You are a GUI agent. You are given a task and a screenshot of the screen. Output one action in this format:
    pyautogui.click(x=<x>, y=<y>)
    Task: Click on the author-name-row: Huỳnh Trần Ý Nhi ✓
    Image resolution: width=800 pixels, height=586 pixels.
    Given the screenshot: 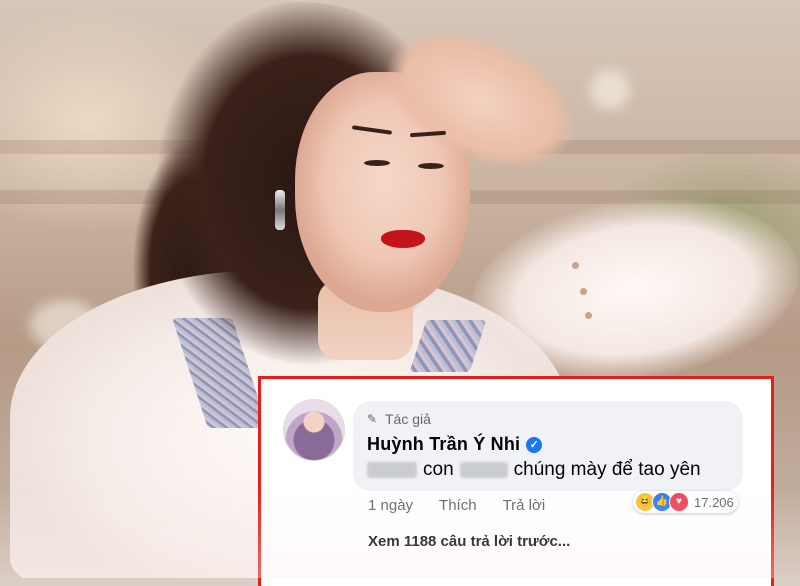 What is the action you would take?
    pyautogui.click(x=455, y=444)
    